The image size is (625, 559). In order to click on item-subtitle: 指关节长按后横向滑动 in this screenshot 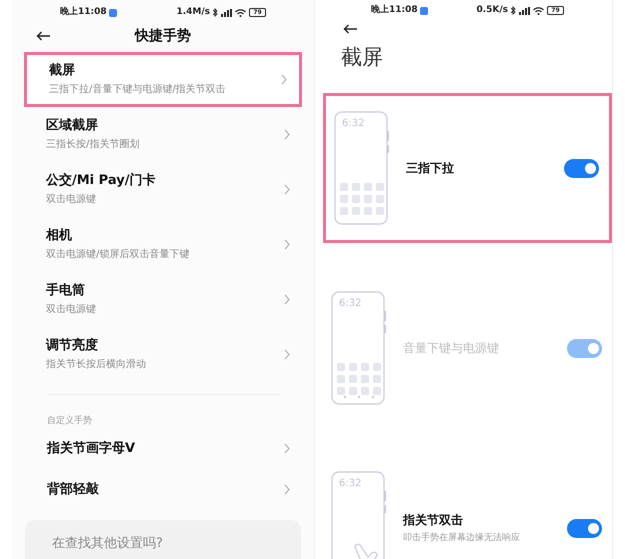, I will do `click(96, 365)`.